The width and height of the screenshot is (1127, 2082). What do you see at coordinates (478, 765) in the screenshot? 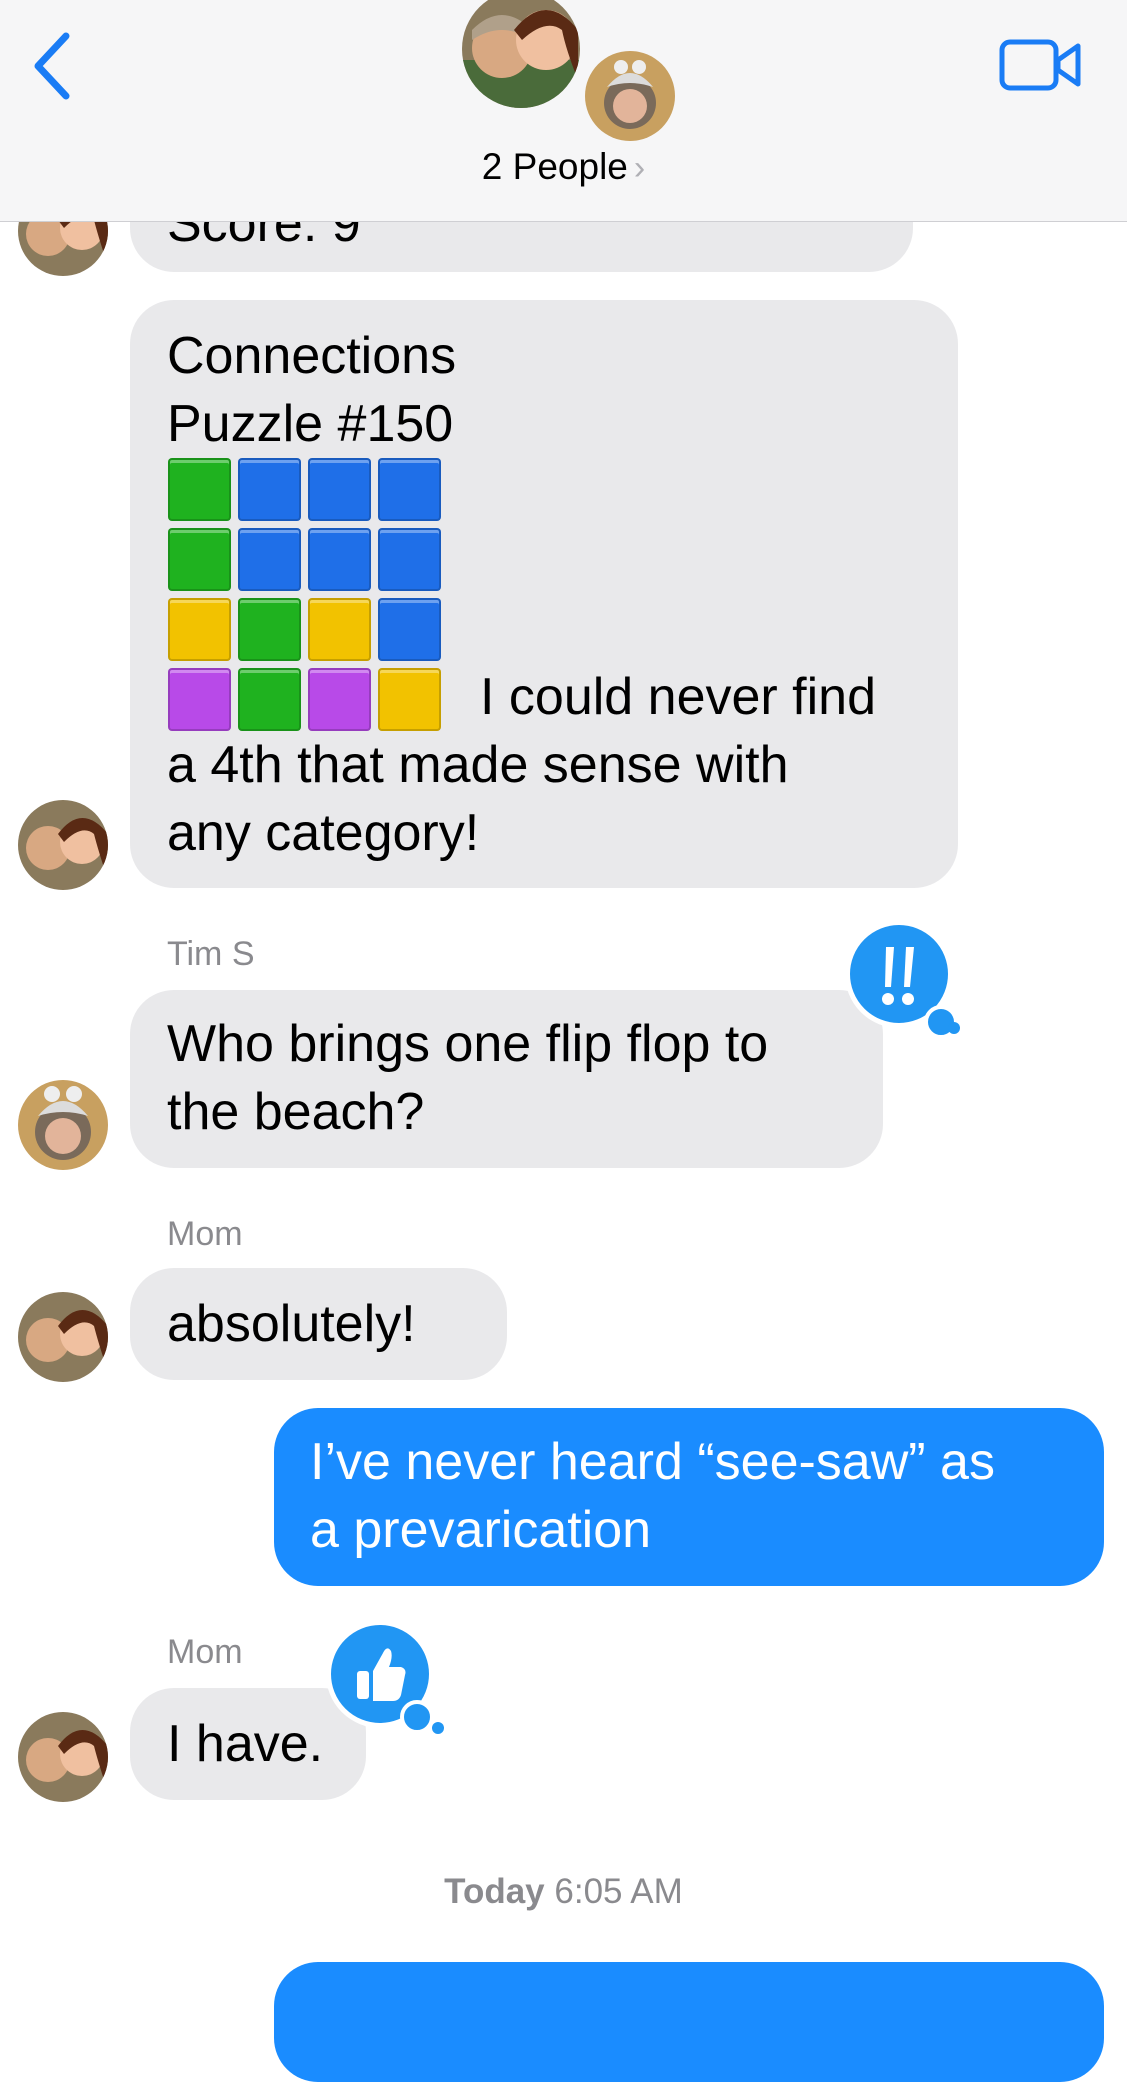
I see `message-text-line: a 4th that made sense with` at bounding box center [478, 765].